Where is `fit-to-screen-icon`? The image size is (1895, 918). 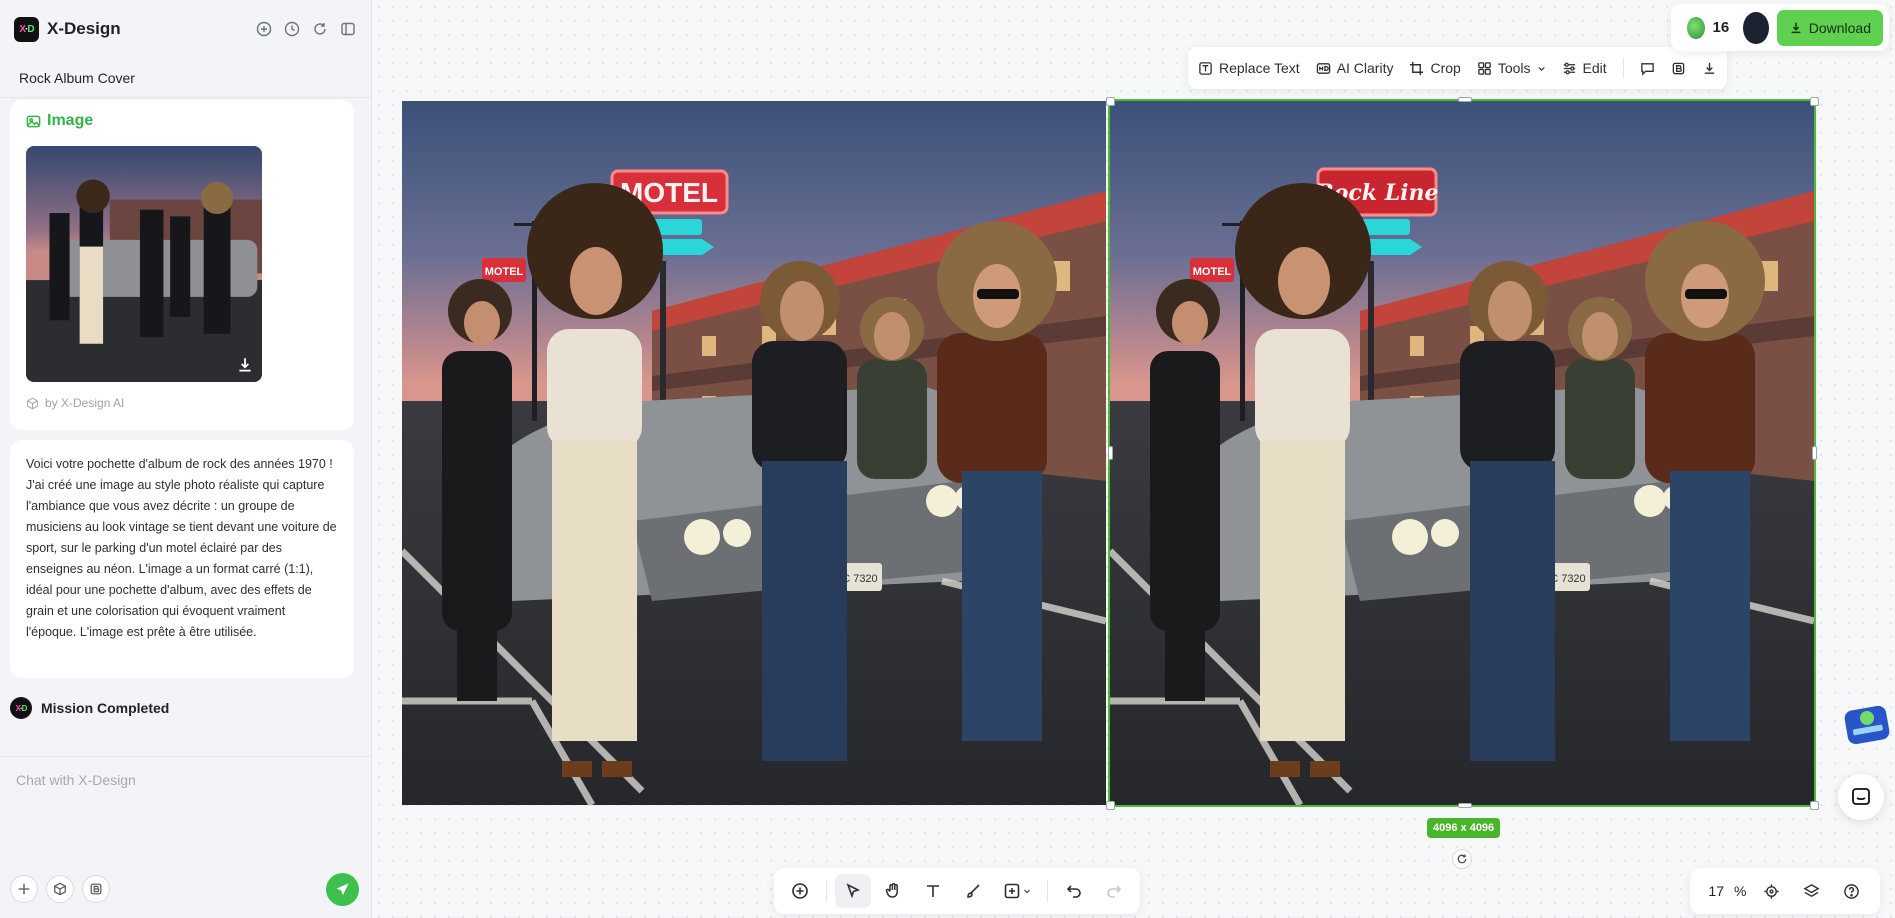
fit-to-screen-icon is located at coordinates (1771, 891).